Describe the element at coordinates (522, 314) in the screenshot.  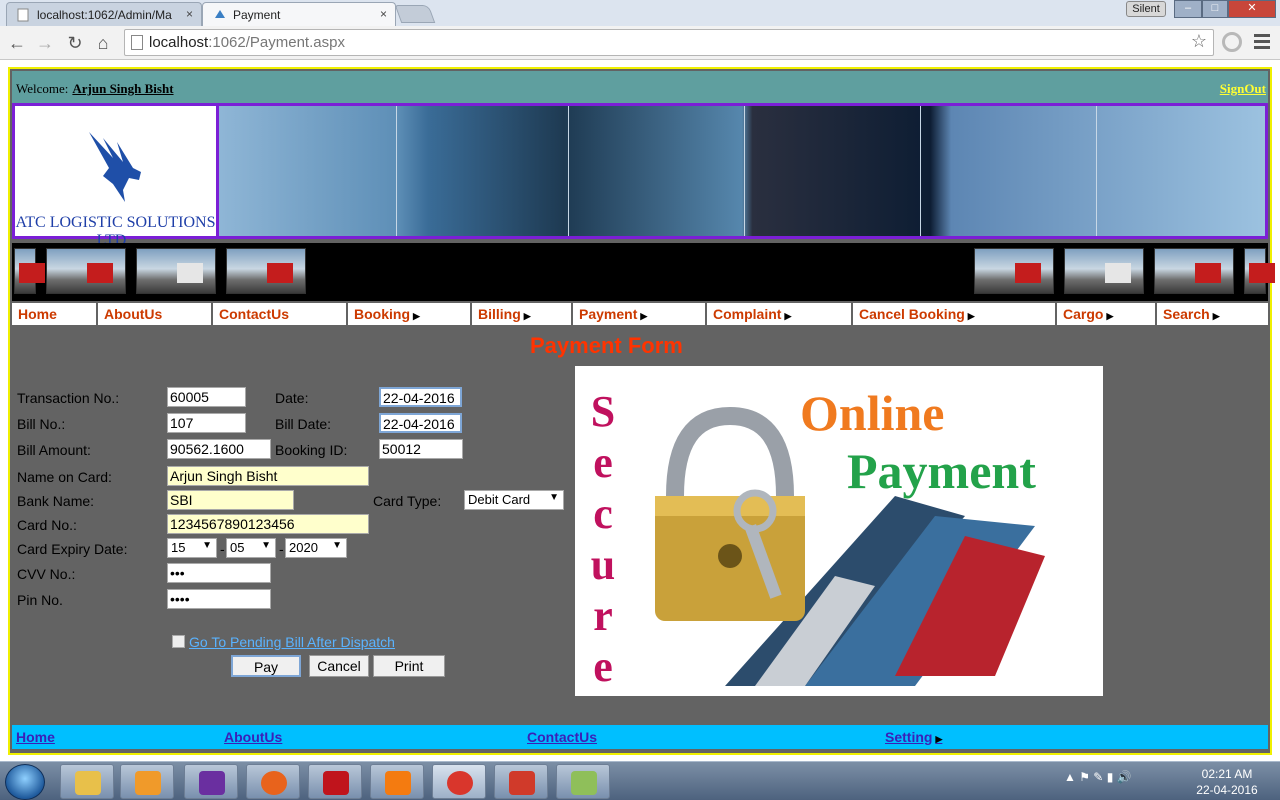
I see `menu-billing: Billing ▶` at that location.